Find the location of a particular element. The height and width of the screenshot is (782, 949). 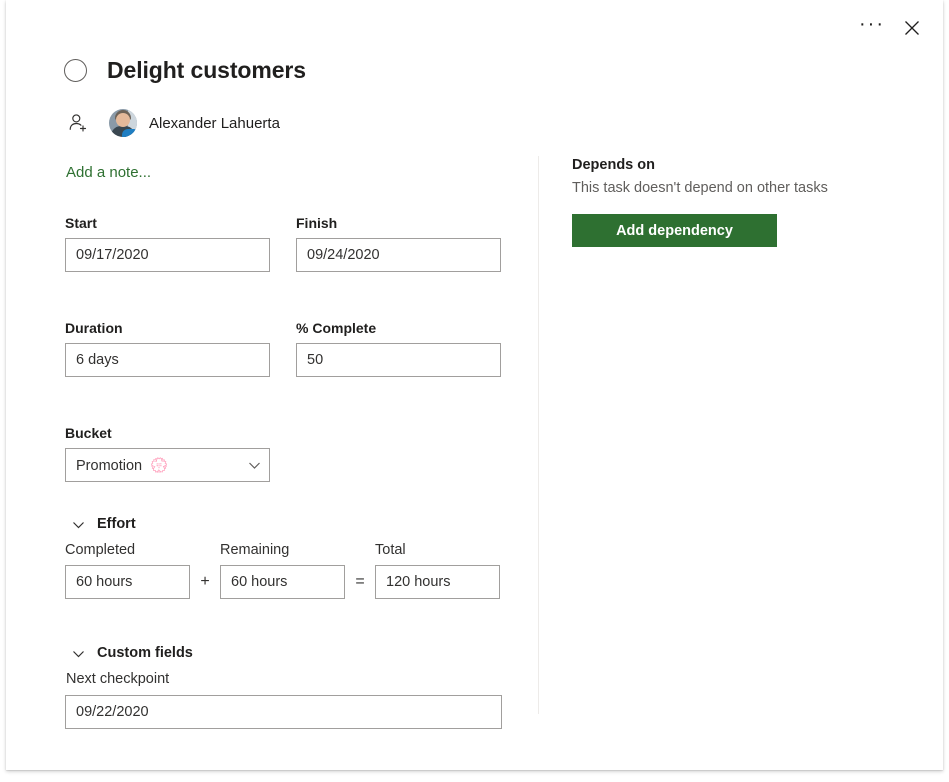

page-title: Delight customers is located at coordinates (206, 70).